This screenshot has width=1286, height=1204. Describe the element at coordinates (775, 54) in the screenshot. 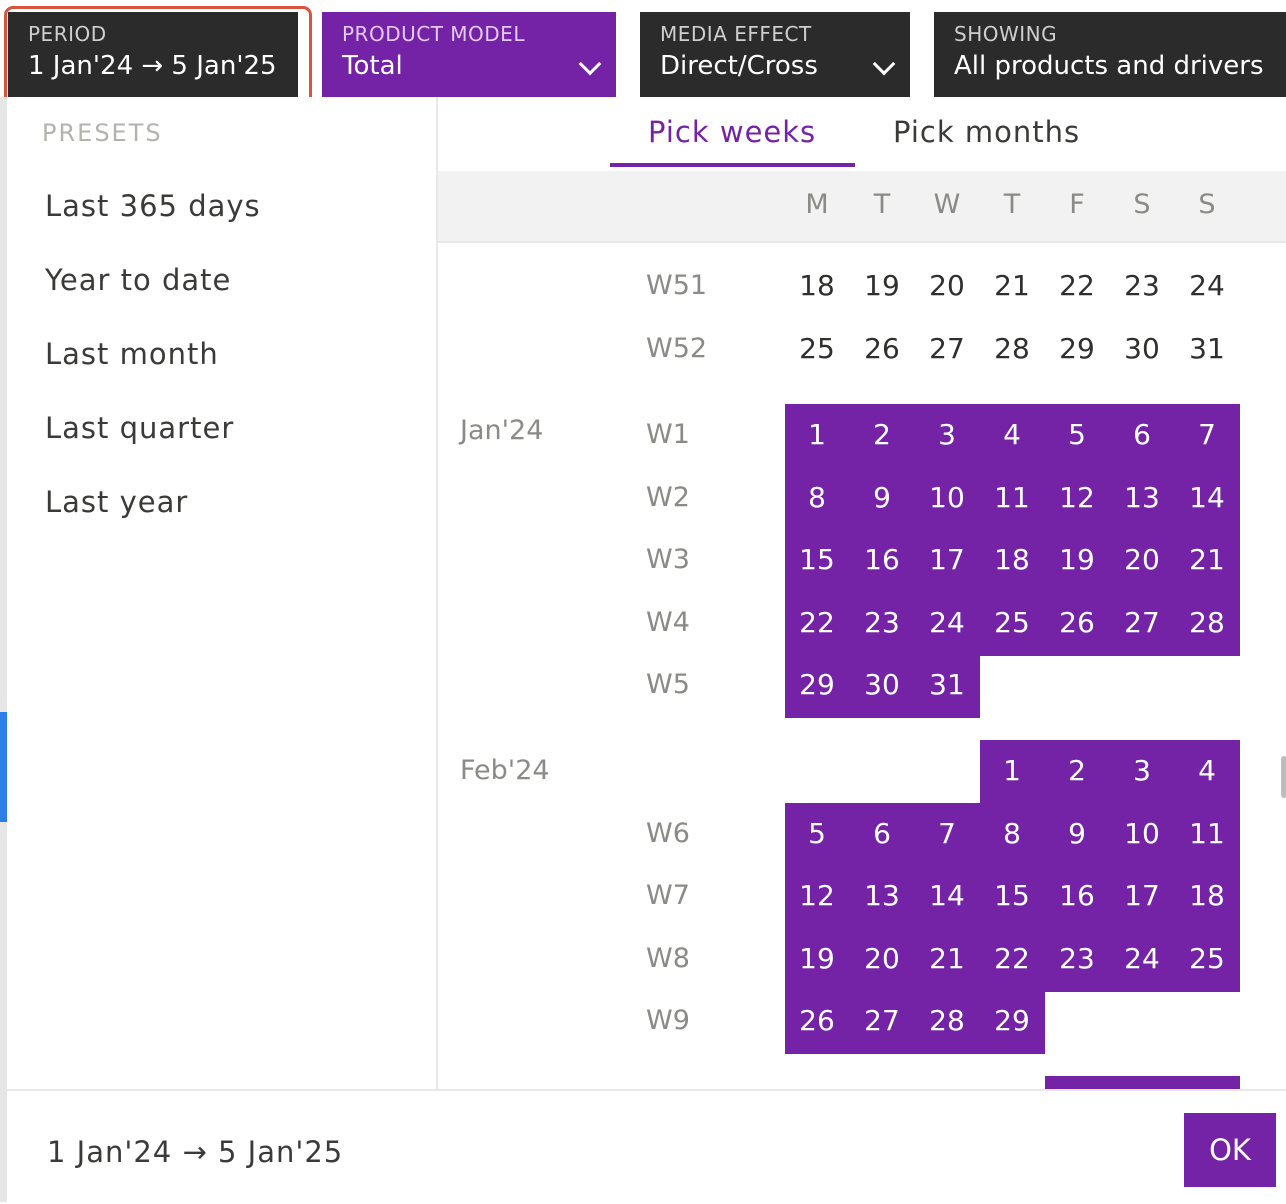

I see `media-effect-filter: MEDIA EFFECT Direct/Cross` at that location.